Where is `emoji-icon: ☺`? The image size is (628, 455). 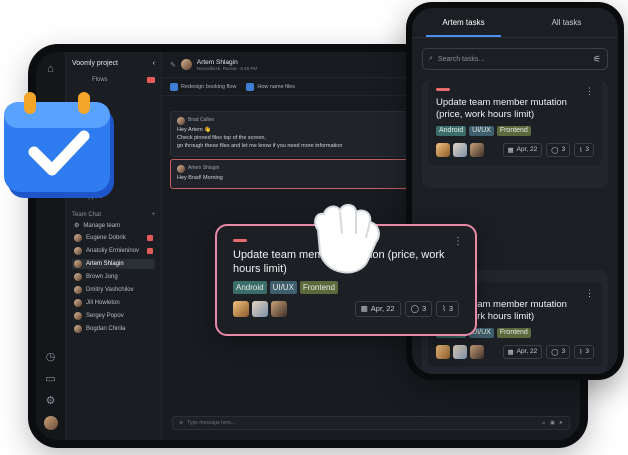 emoji-icon: ☺ is located at coordinates (543, 423).